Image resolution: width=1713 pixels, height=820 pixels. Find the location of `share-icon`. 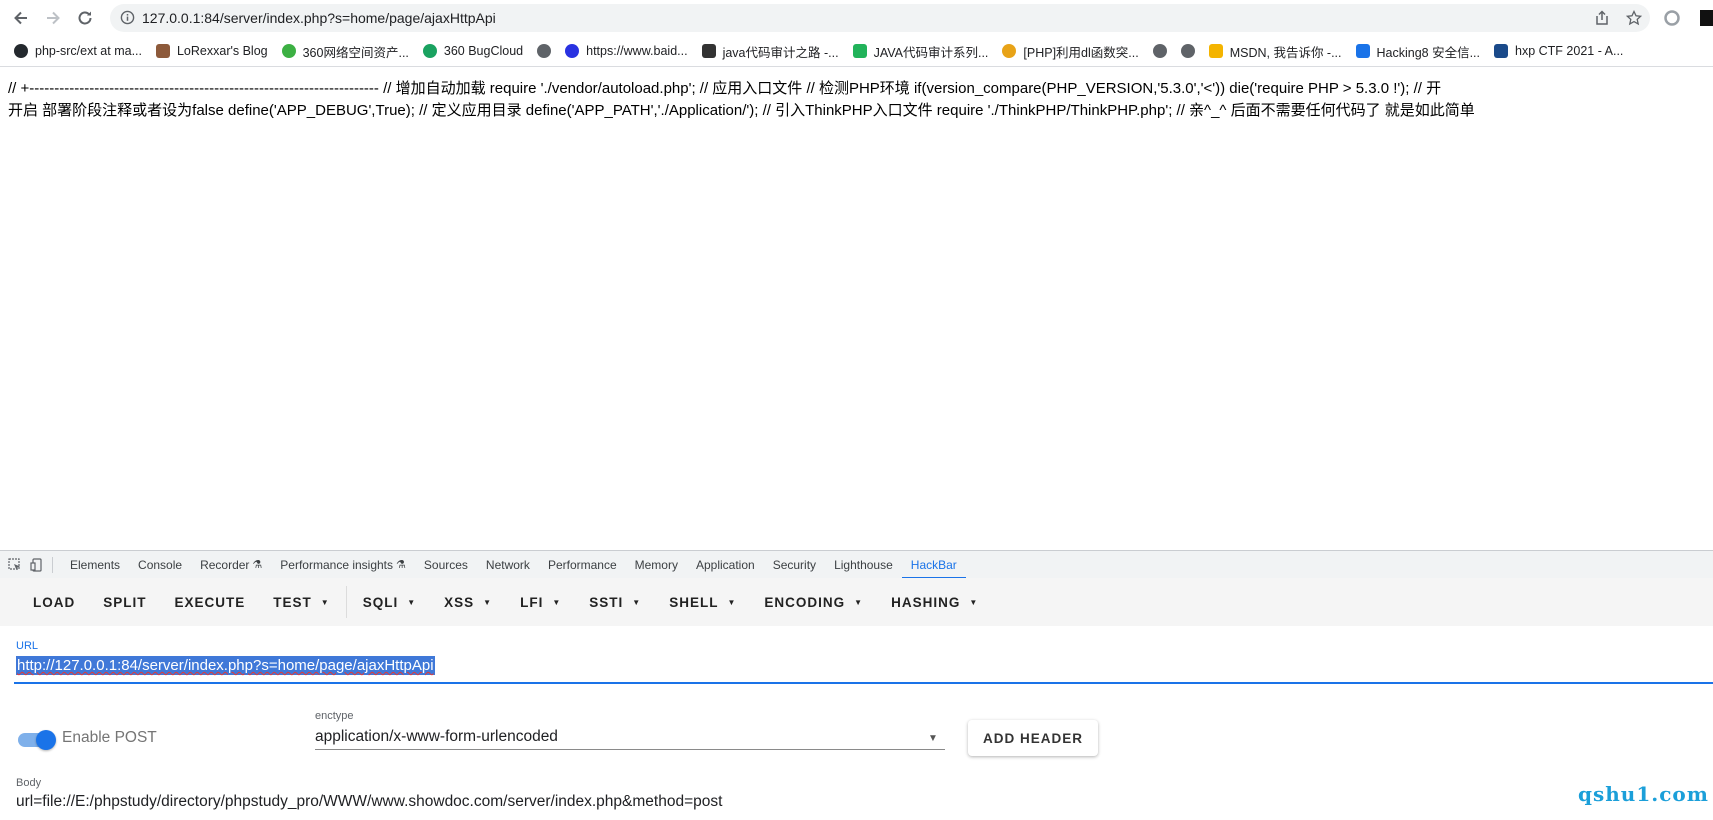

share-icon is located at coordinates (1602, 20).